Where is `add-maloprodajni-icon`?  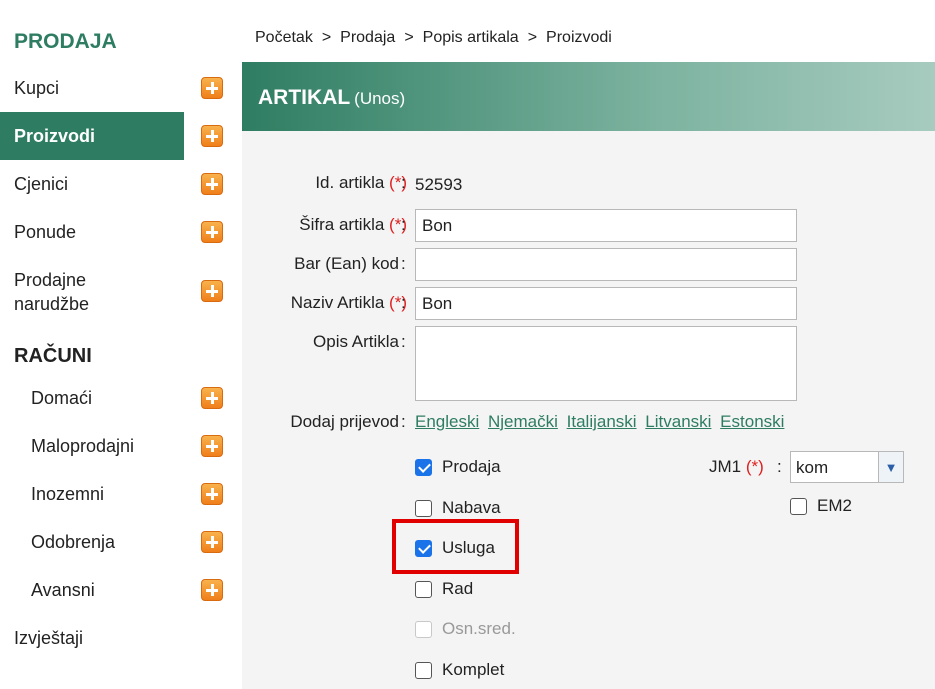
add-maloprodajni-icon is located at coordinates (212, 446).